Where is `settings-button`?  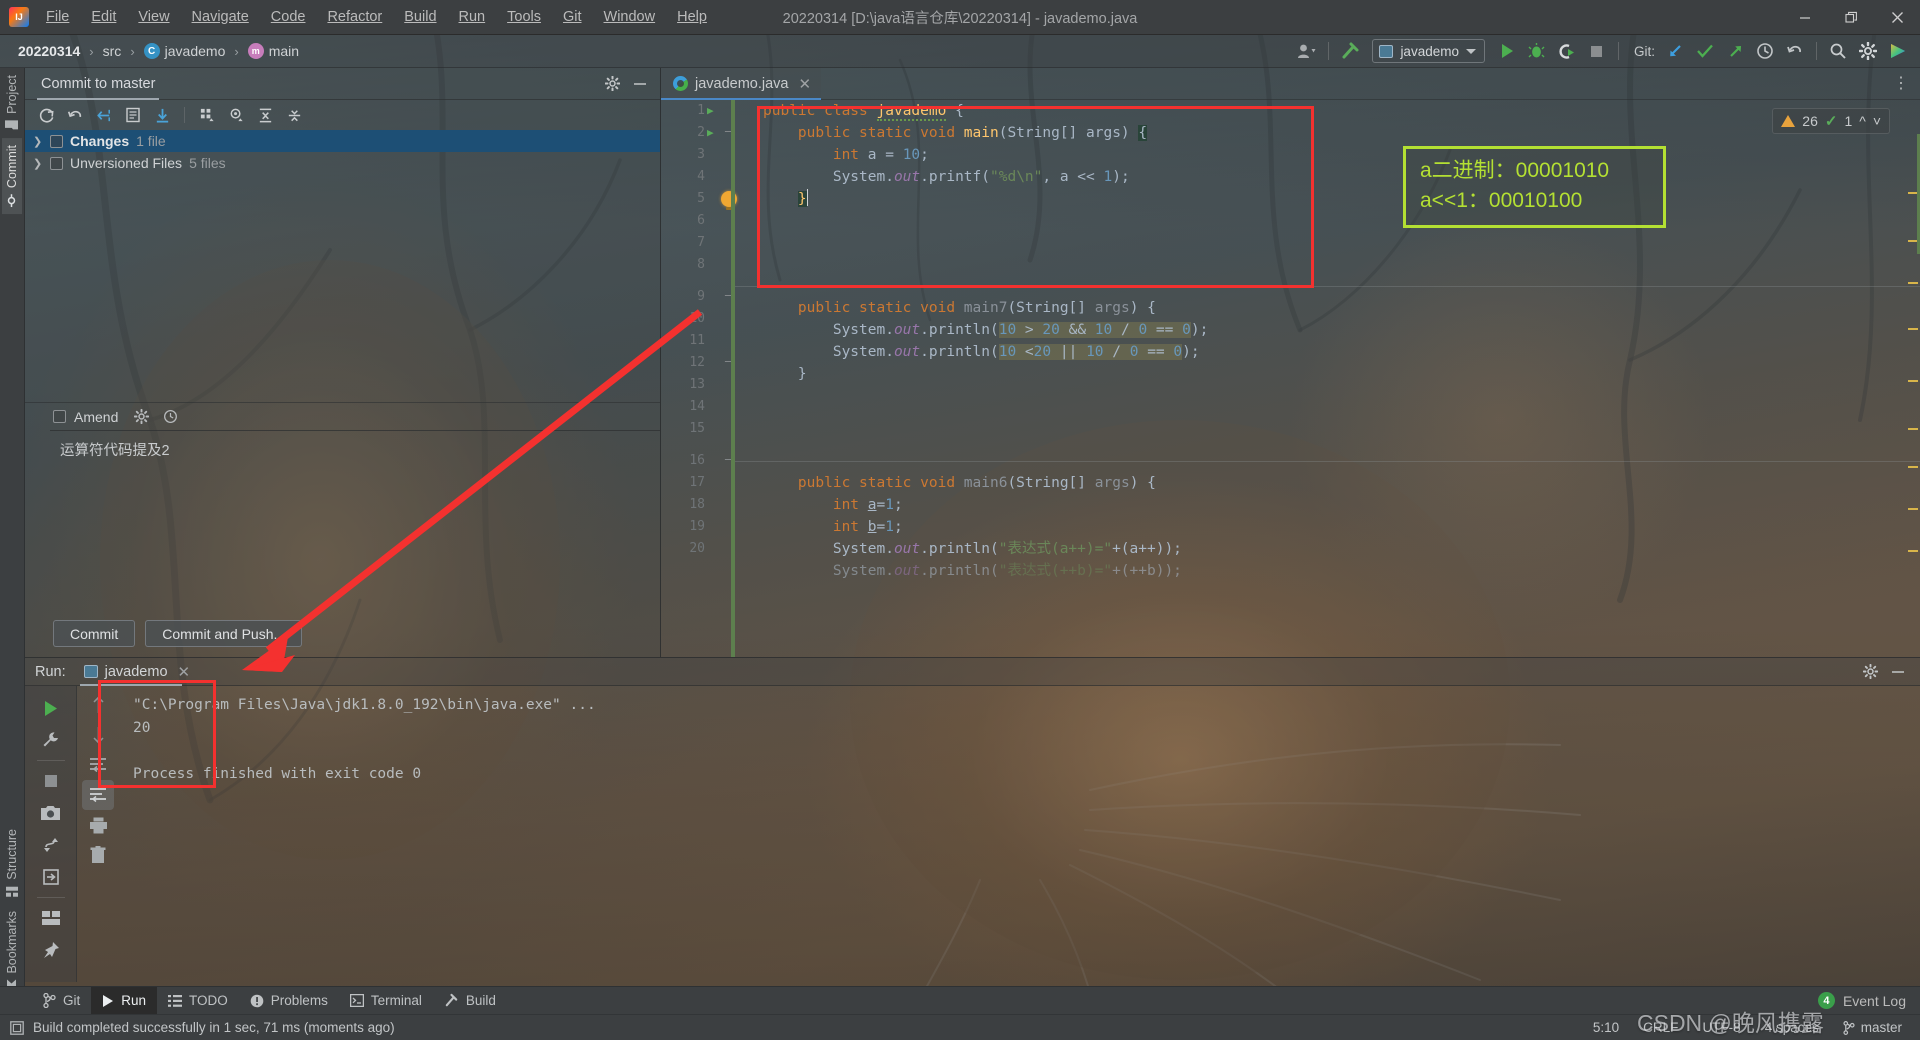
settings-button is located at coordinates (1868, 51).